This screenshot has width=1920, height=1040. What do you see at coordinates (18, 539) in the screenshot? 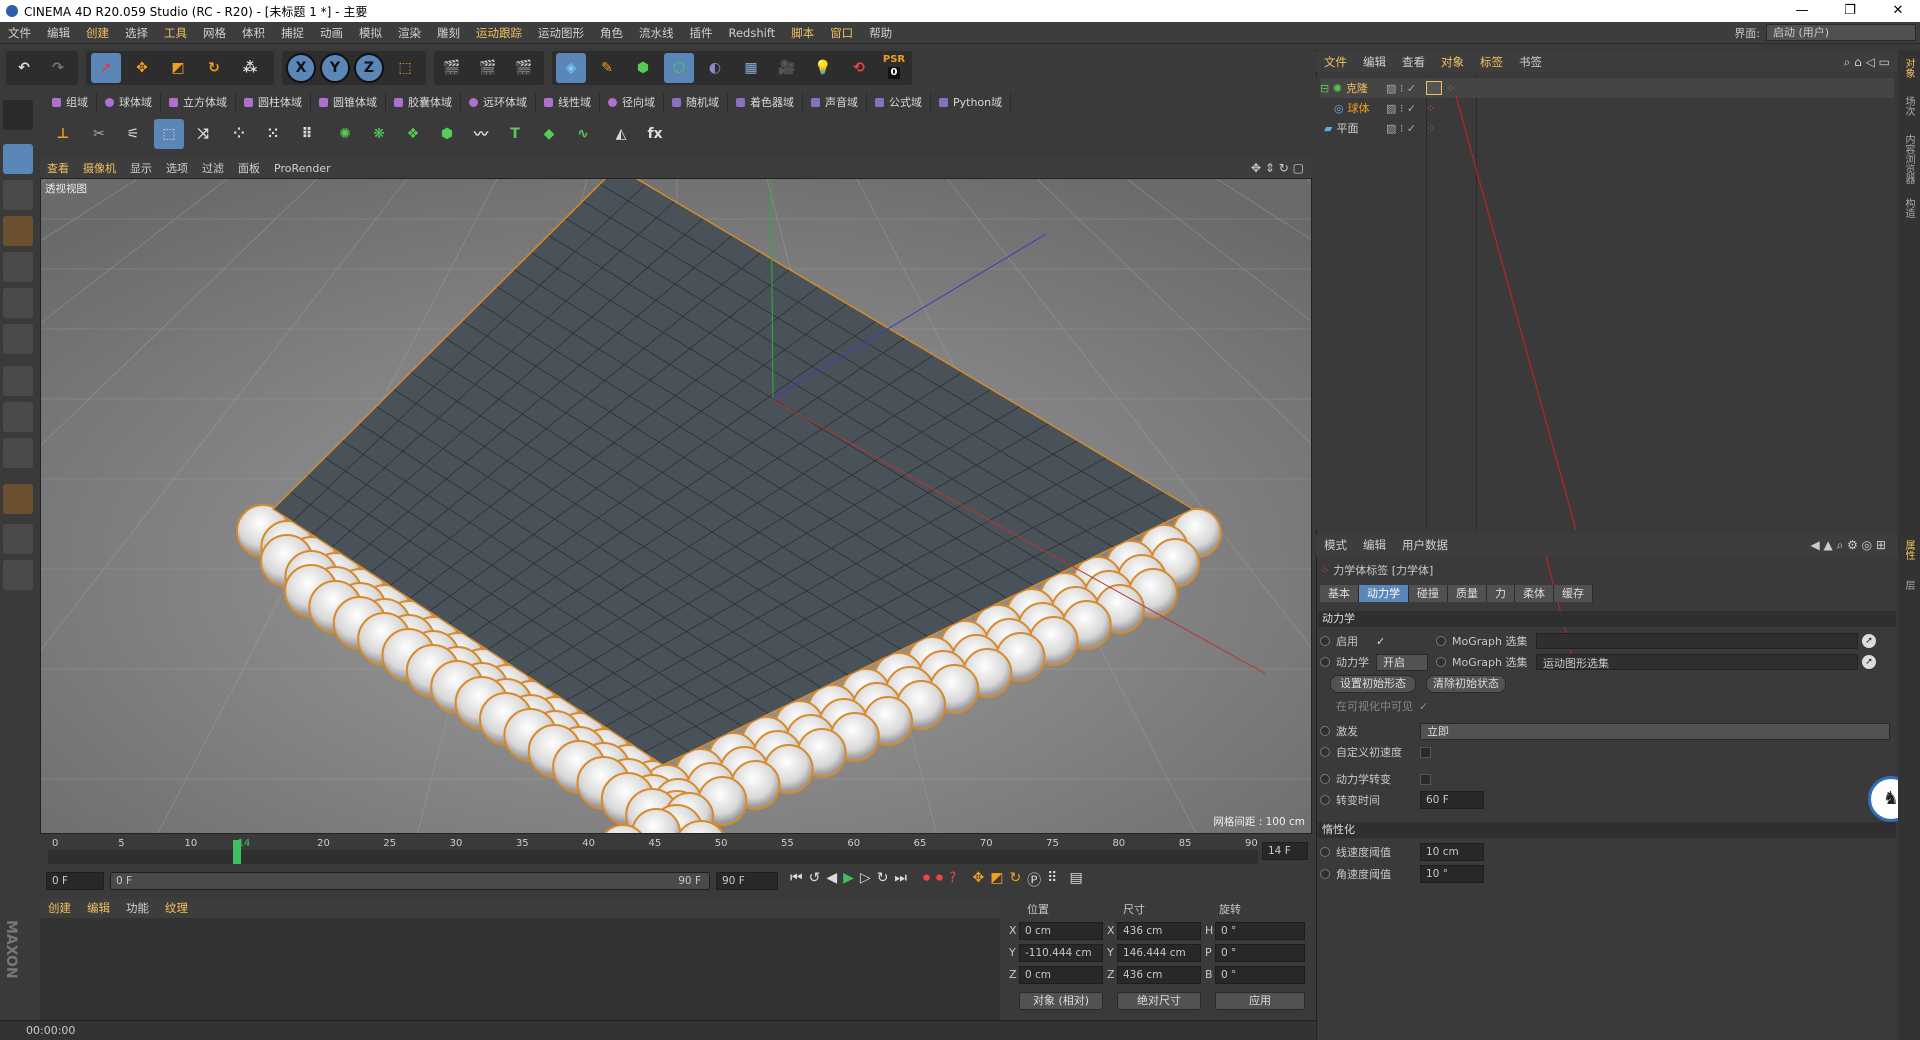
I see `workplane-lock-icon` at bounding box center [18, 539].